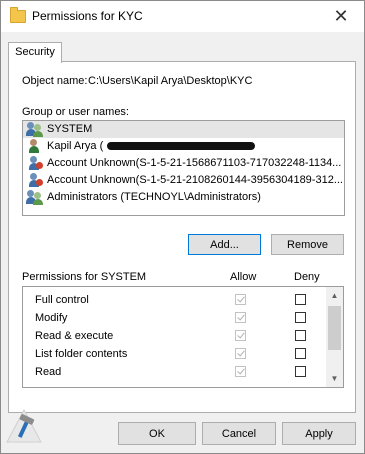 The height and width of the screenshot is (454, 365). What do you see at coordinates (18, 15) in the screenshot?
I see `folder-icon` at bounding box center [18, 15].